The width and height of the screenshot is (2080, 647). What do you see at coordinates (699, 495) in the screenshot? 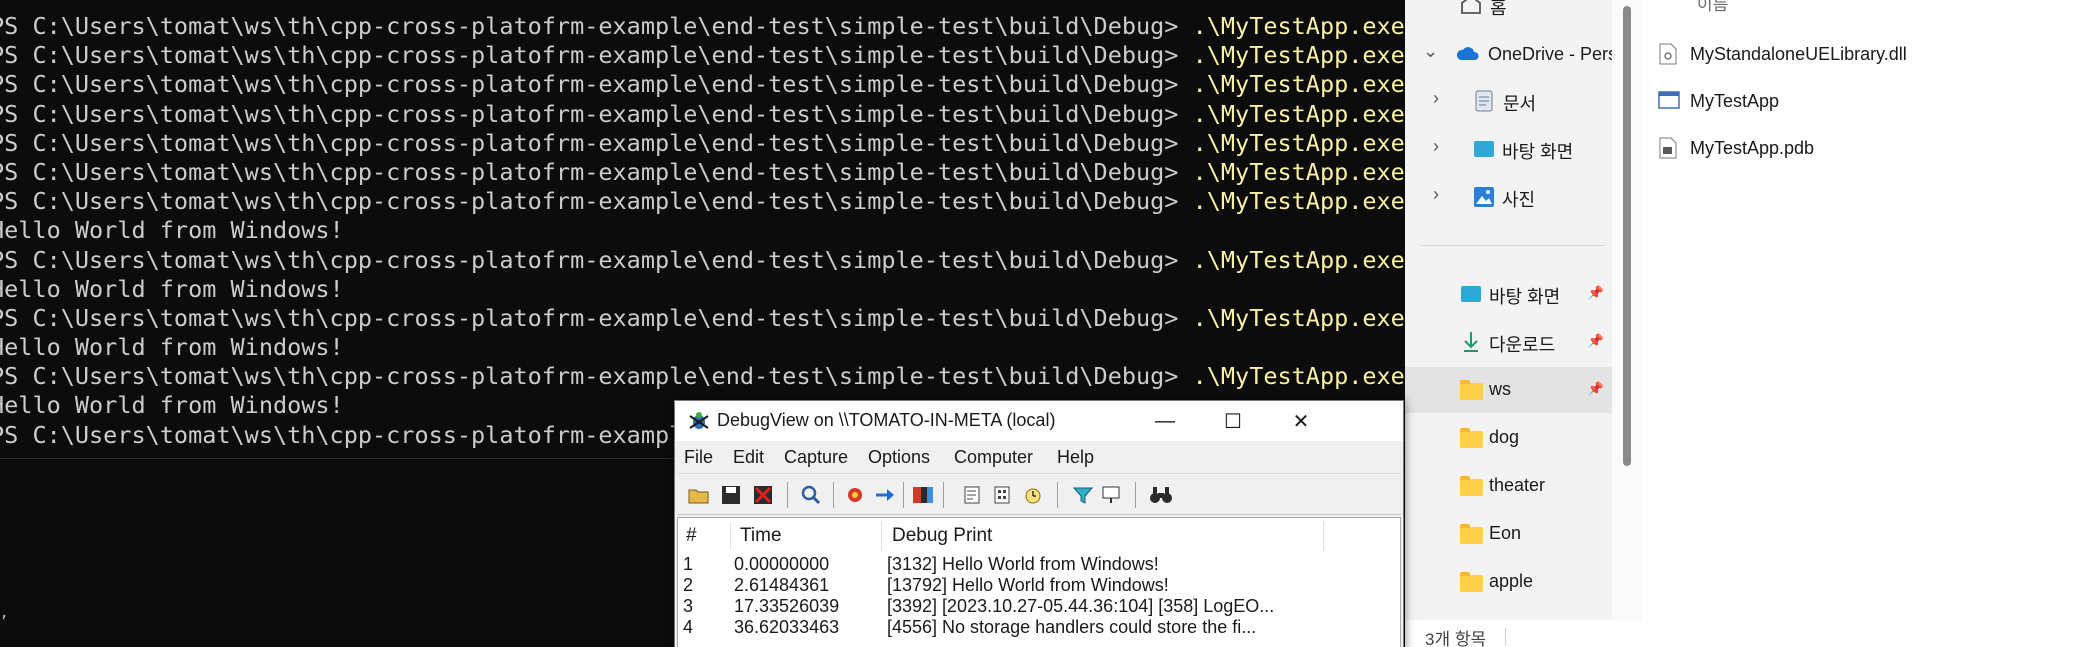
I see `open-icon` at bounding box center [699, 495].